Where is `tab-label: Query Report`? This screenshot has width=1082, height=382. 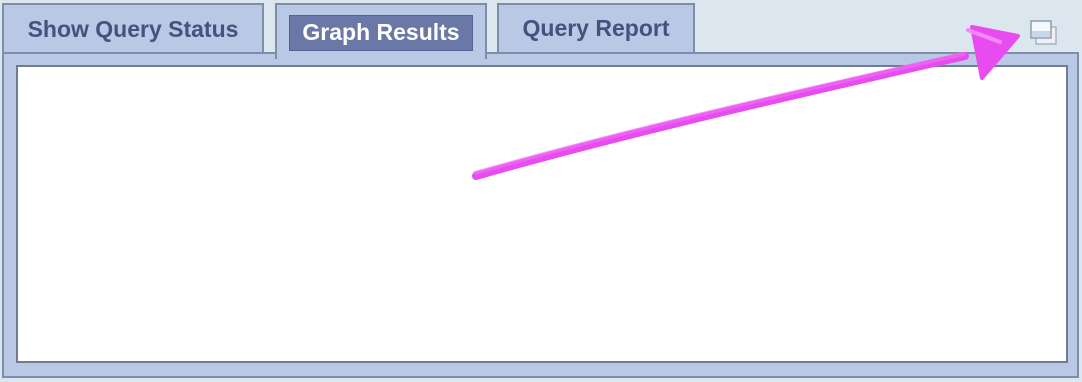 tab-label: Query Report is located at coordinates (596, 28).